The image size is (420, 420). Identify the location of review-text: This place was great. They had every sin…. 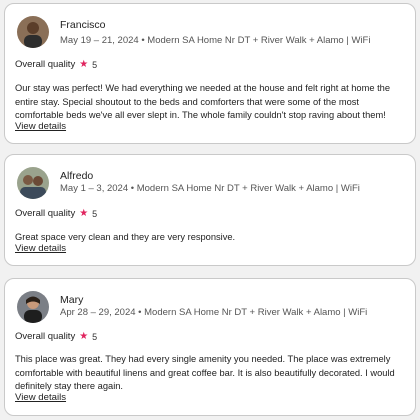
(205, 372).